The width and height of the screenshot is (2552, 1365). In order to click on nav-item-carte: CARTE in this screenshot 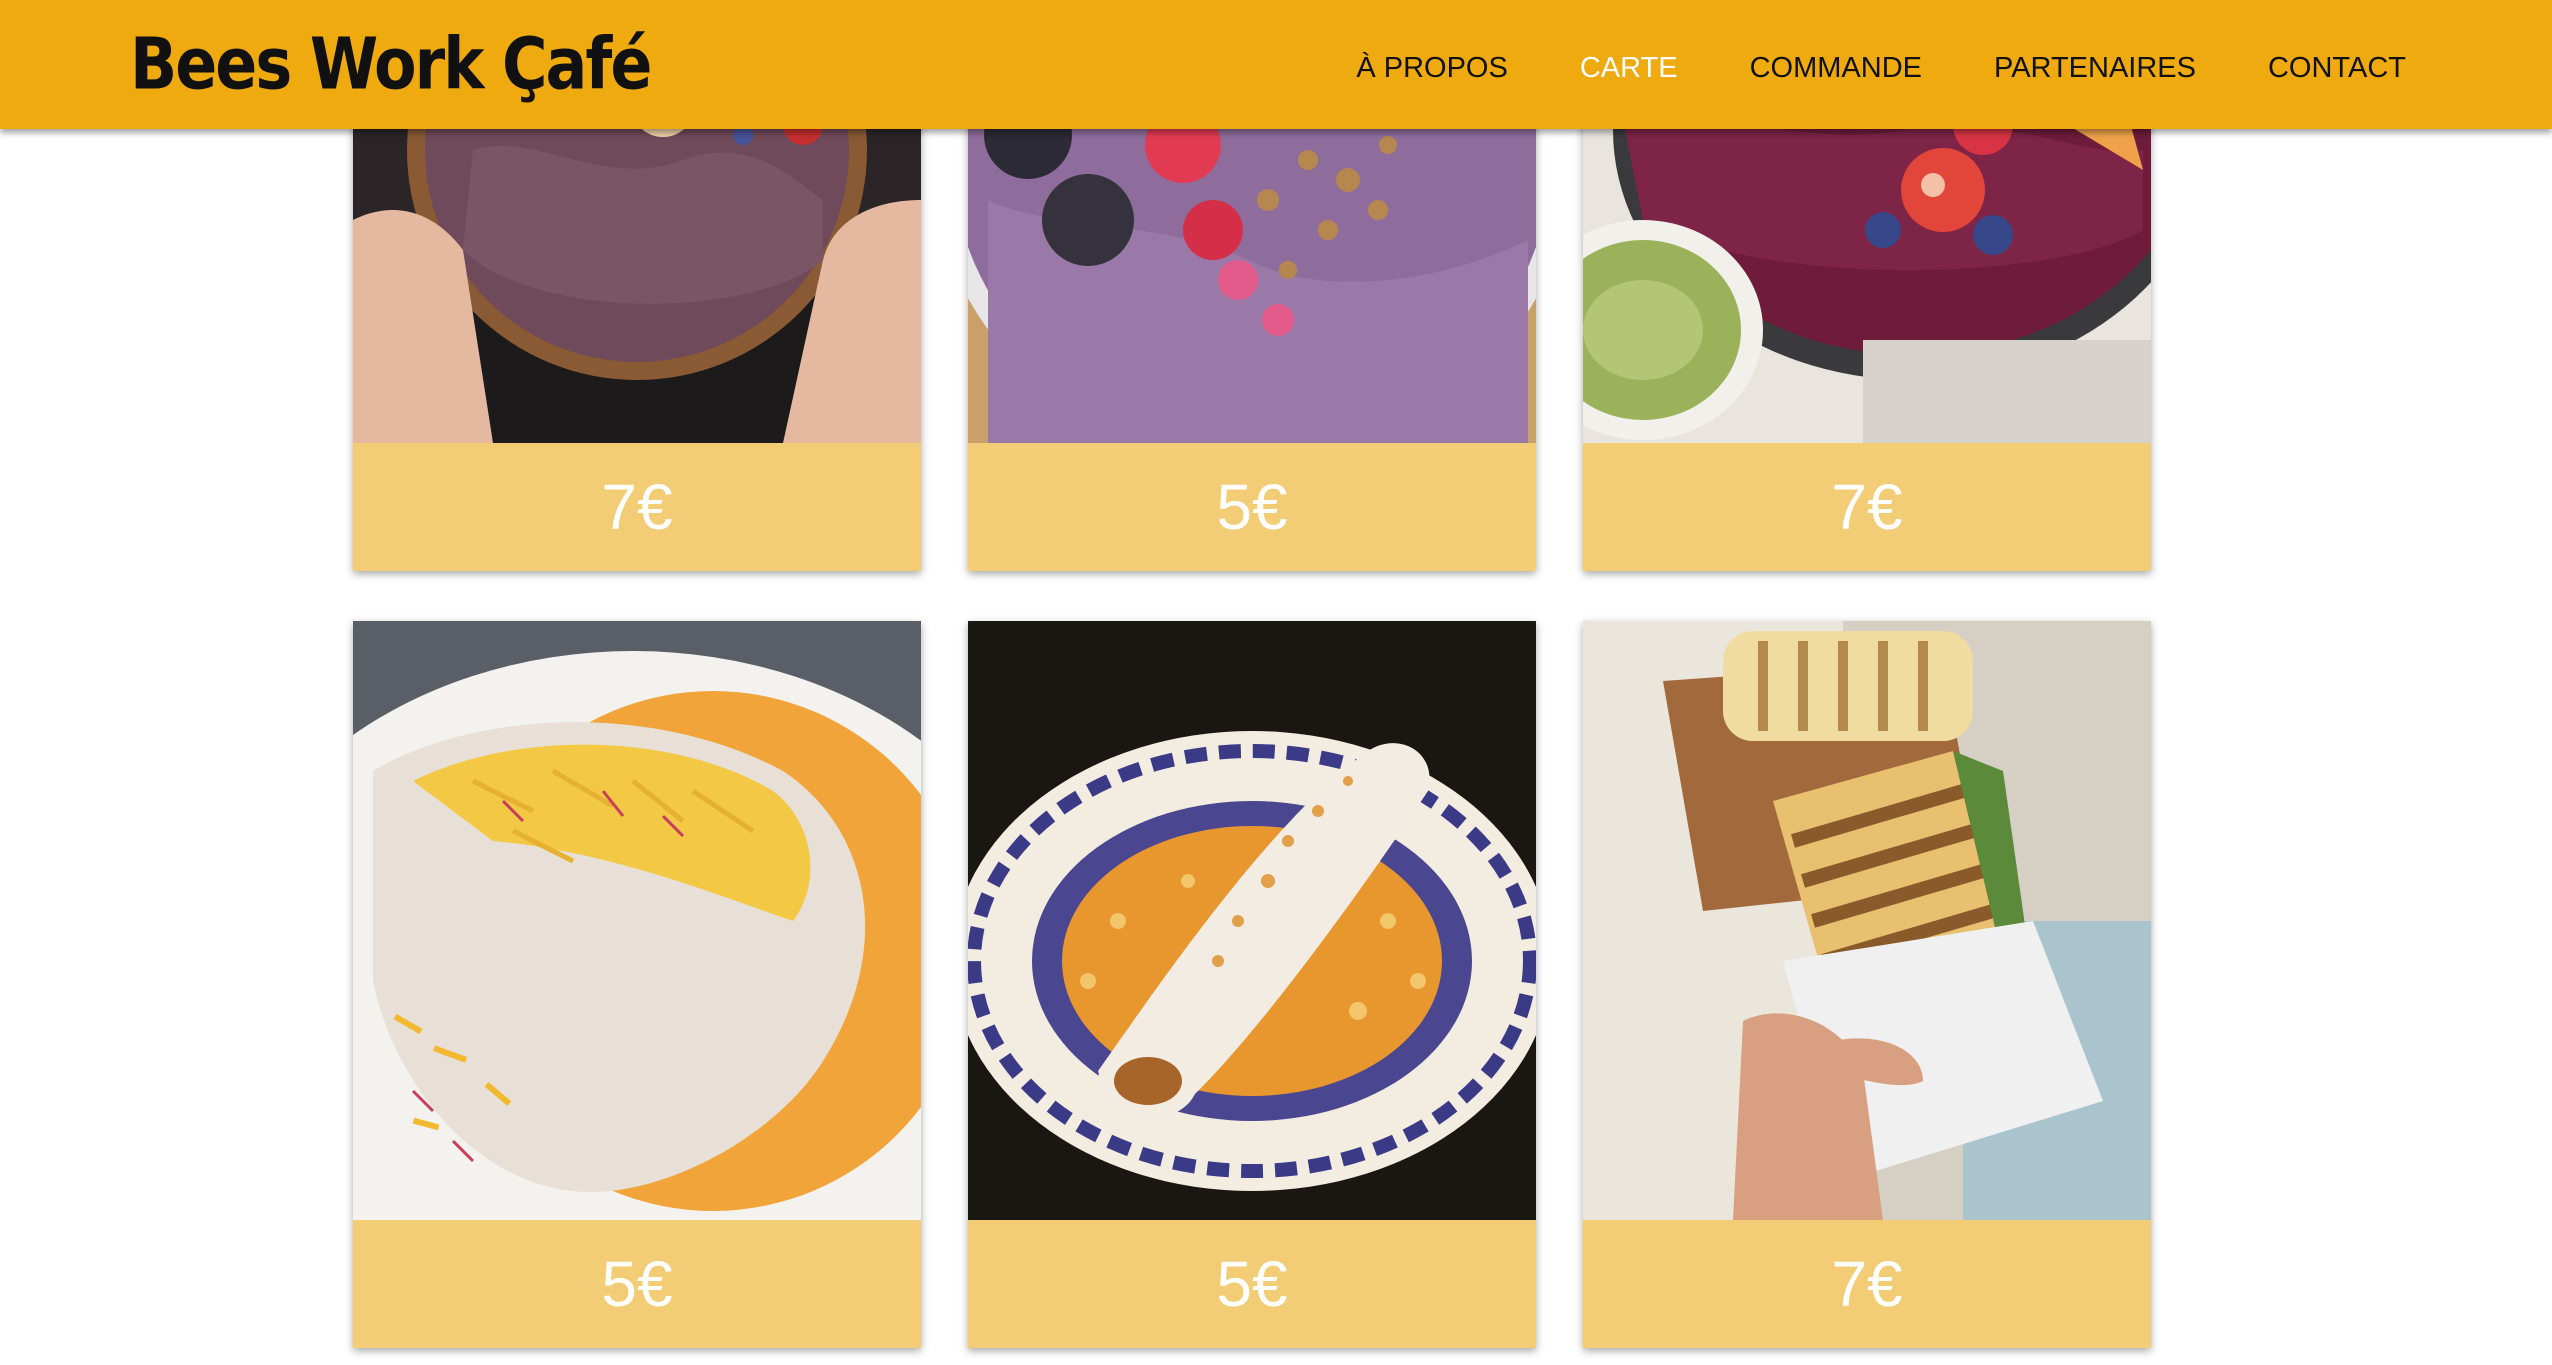, I will do `click(1629, 68)`.